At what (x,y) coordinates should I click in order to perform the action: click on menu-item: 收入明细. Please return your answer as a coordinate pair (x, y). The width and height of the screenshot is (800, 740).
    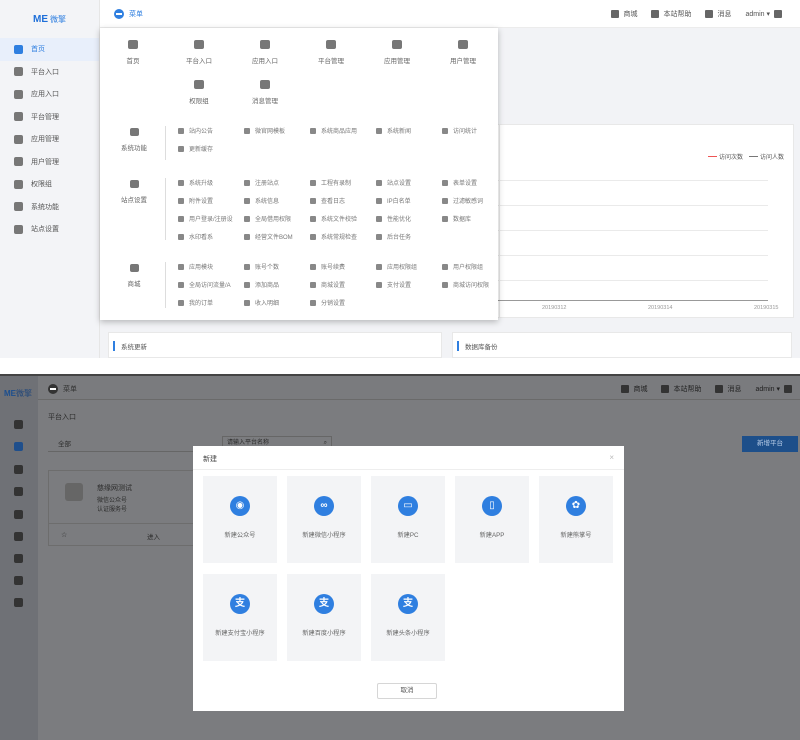
    Looking at the image, I should click on (277, 302).